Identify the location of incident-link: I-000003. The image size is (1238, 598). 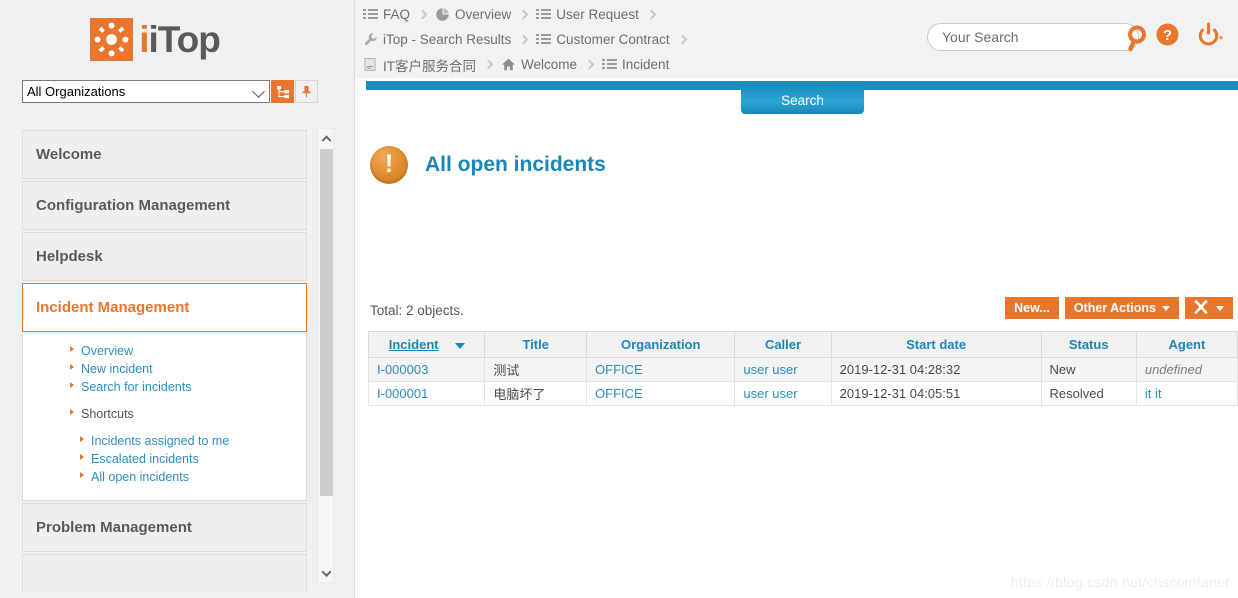
(402, 369).